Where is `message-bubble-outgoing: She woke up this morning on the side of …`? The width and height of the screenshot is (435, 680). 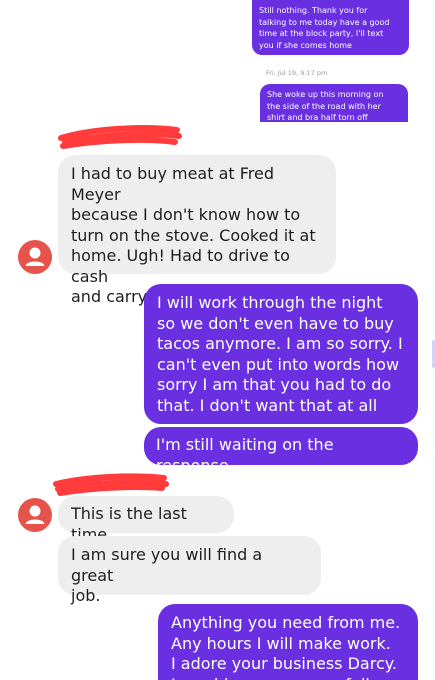 message-bubble-outgoing: She woke up this morning on the side of … is located at coordinates (334, 103).